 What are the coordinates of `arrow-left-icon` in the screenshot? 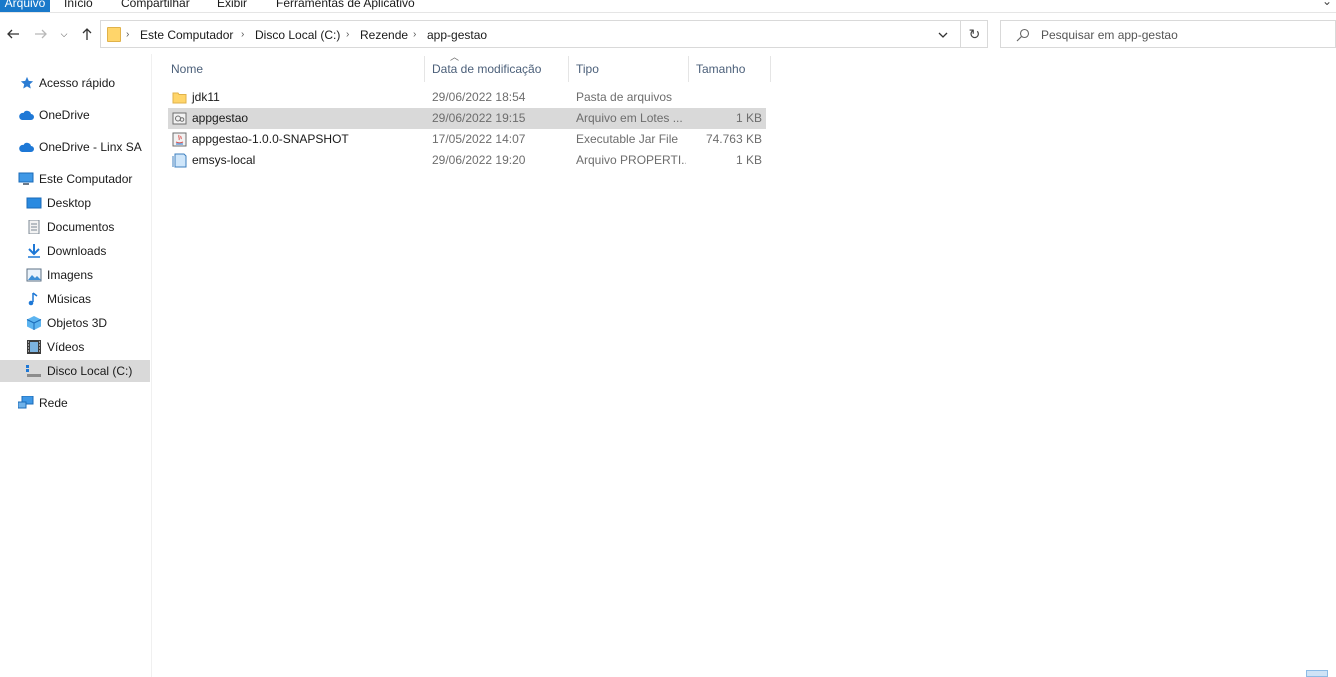 It's located at (13, 34).